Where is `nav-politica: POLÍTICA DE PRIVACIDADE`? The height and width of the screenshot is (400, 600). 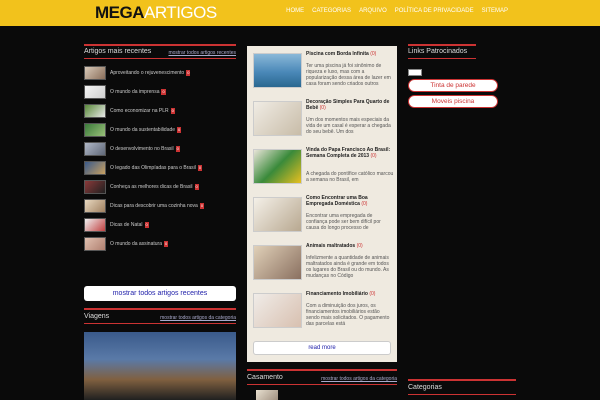
nav-politica: POLÍTICA DE PRIVACIDADE is located at coordinates (434, 11).